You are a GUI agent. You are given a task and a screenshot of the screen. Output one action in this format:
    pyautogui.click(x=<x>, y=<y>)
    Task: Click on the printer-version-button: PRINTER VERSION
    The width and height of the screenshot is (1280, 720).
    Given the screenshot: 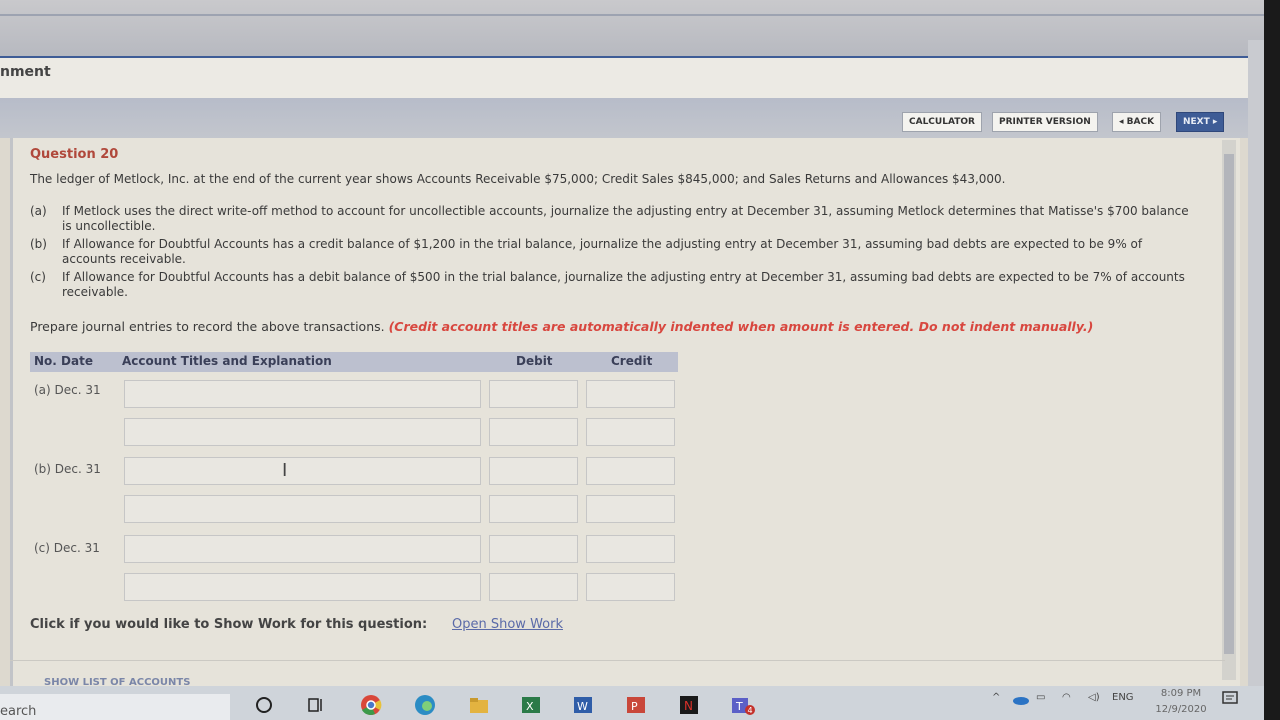 What is the action you would take?
    pyautogui.click(x=1045, y=122)
    